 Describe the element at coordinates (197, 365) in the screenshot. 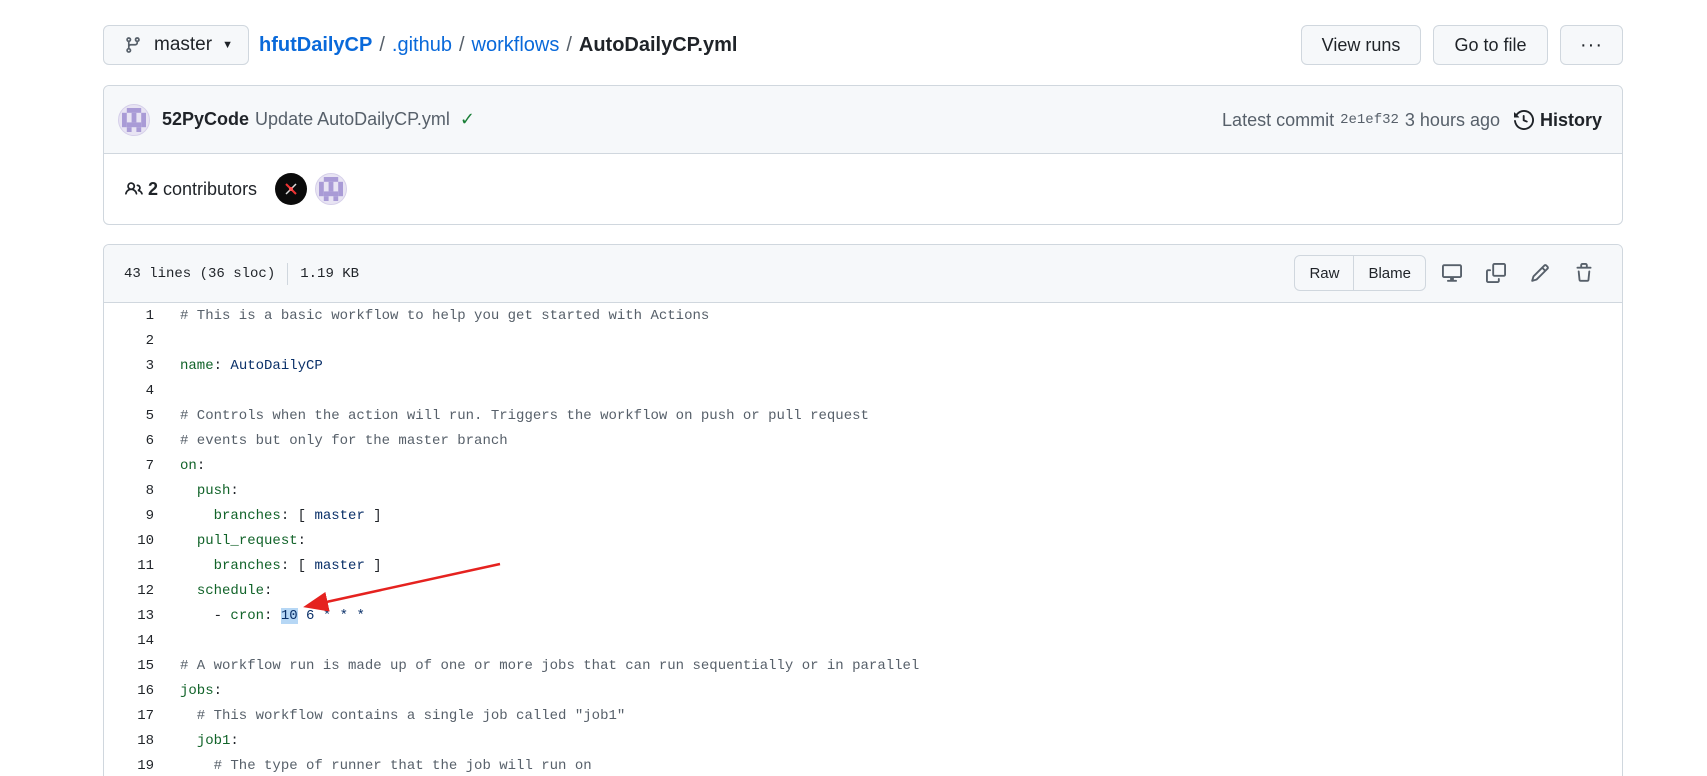

I see `code-token: name` at that location.